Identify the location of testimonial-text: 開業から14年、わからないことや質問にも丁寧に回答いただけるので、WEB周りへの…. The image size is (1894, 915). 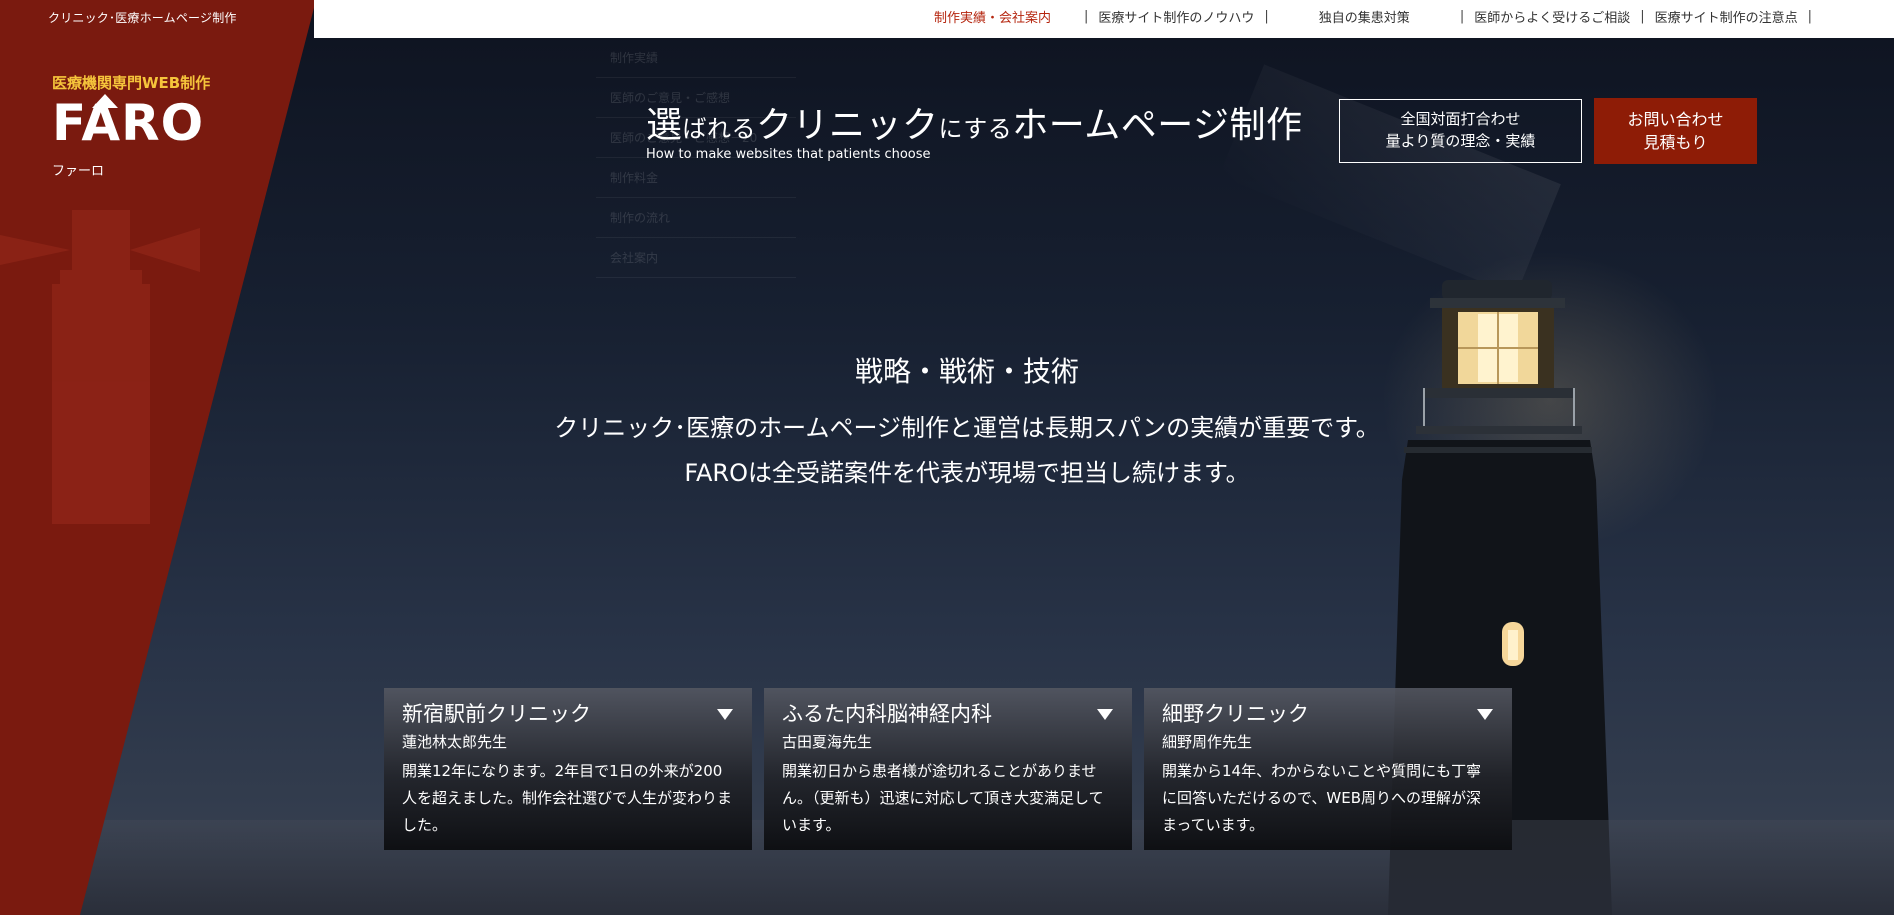
(1322, 798).